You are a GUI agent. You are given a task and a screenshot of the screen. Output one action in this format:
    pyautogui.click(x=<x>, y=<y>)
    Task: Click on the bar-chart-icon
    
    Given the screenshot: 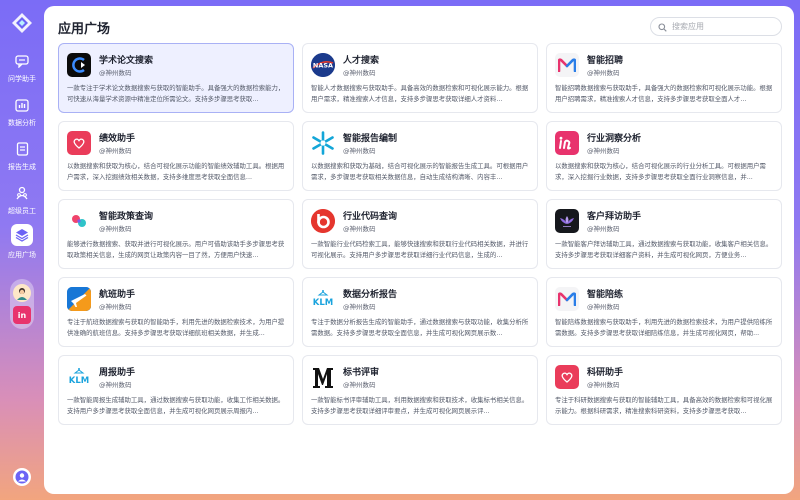 What is the action you would take?
    pyautogui.click(x=22, y=105)
    